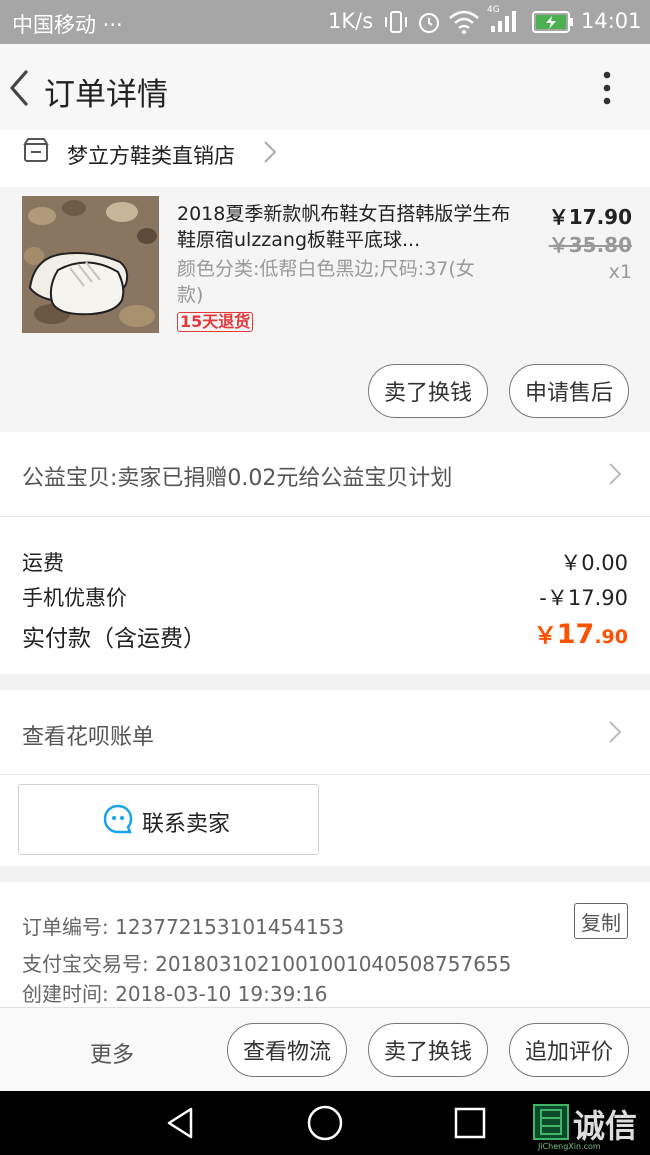 This screenshot has height=1155, width=650. I want to click on paid-amount: ￥17.90, so click(581, 633).